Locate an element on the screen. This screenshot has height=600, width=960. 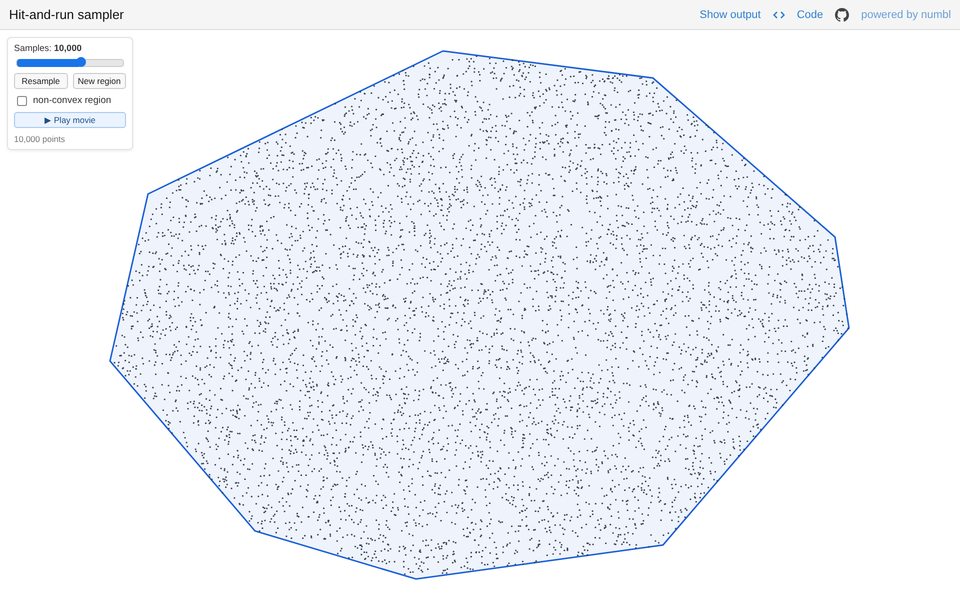
play-movie-button: ▶ Play movie is located at coordinates (70, 120).